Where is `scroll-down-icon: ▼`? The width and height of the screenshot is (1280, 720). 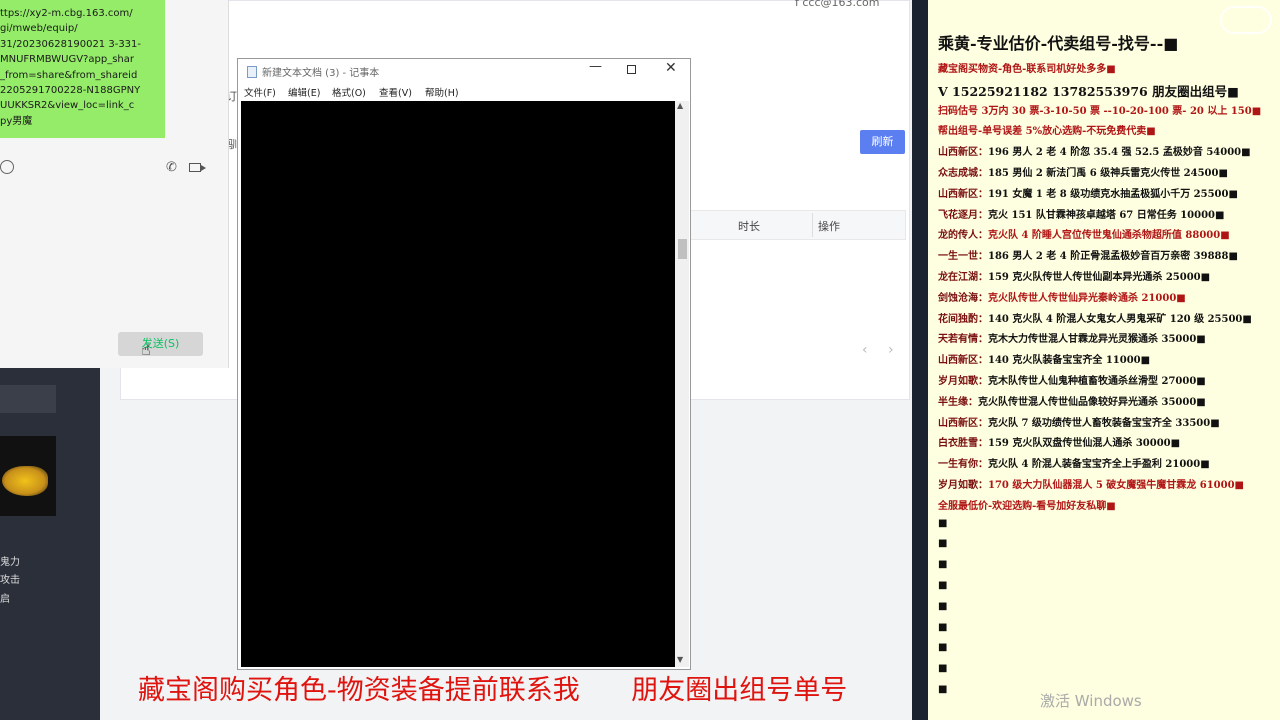
scroll-down-icon: ▼ is located at coordinates (680, 659).